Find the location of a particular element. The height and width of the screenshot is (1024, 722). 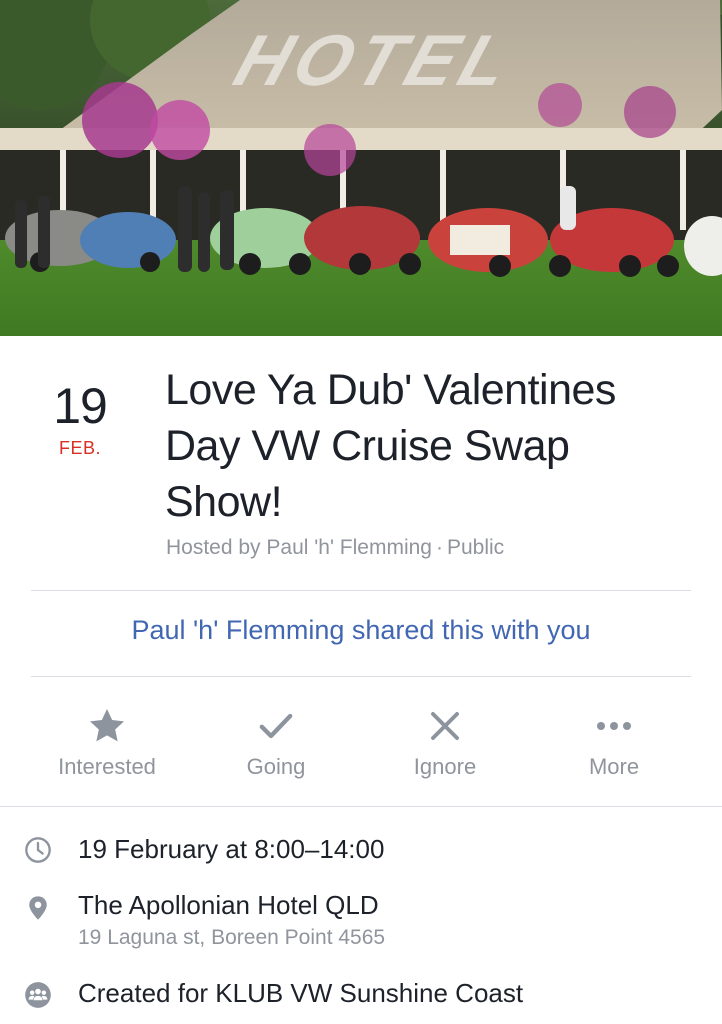

event-title-line: Love Ya Dub' Valentines is located at coordinates (390, 390).